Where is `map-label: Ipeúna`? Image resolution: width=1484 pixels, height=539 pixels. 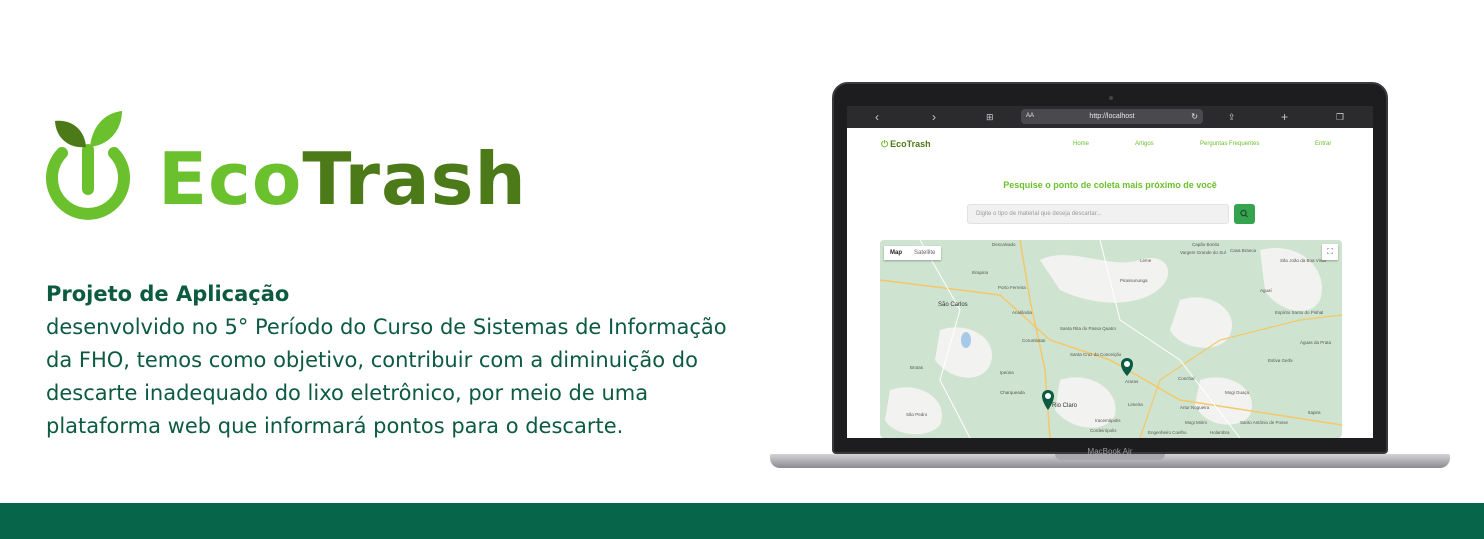
map-label: Ipeúna is located at coordinates (1007, 372).